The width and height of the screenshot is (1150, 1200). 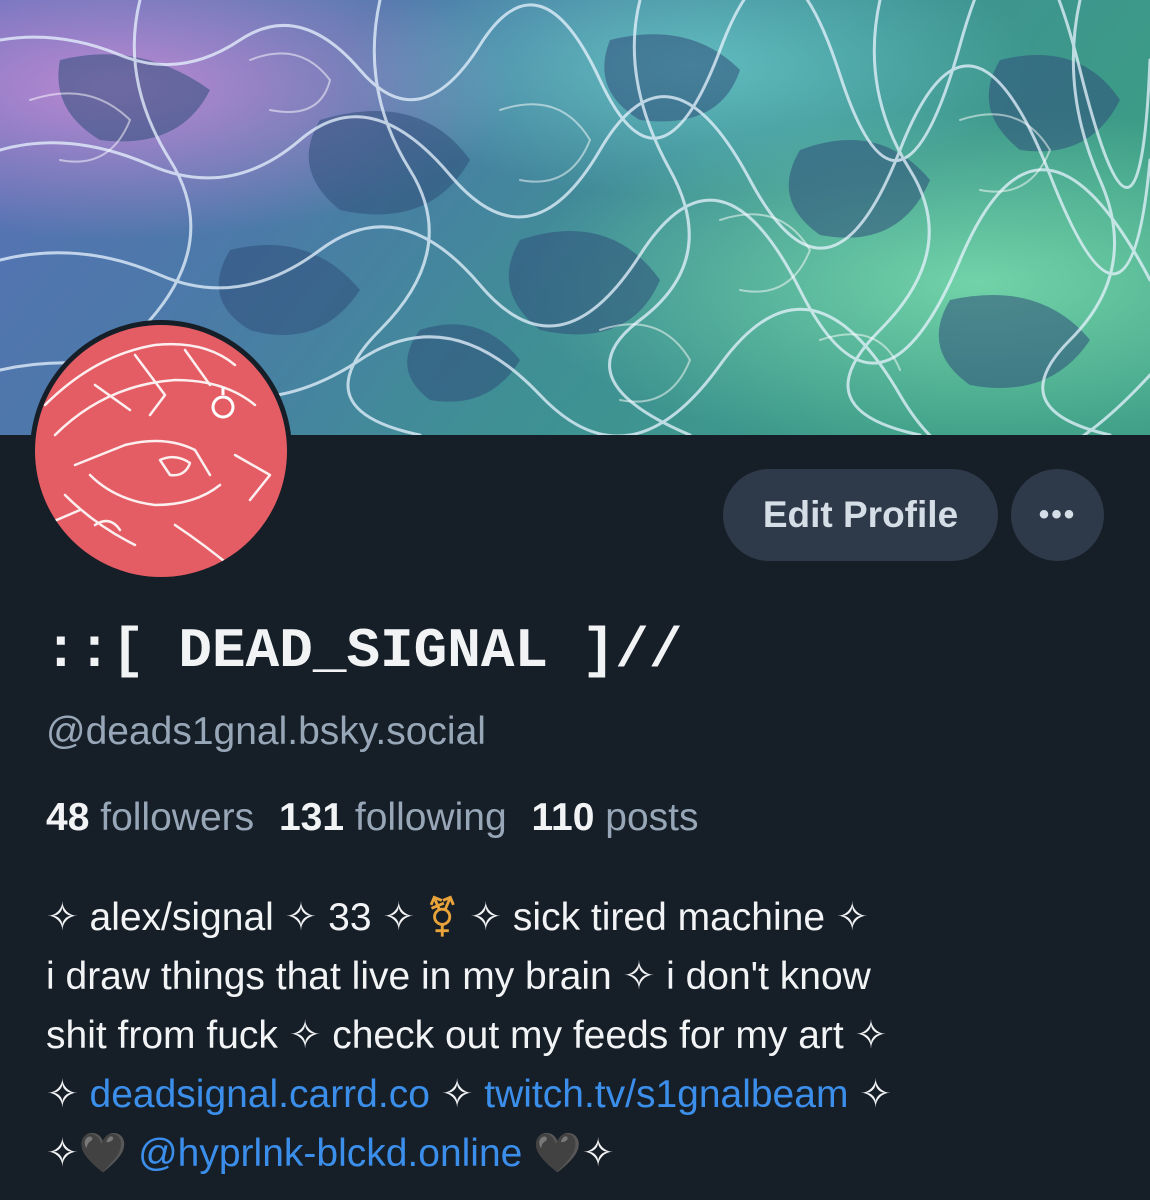 What do you see at coordinates (442, 917) in the screenshot?
I see `transgender-symbol-icon: ⚧` at bounding box center [442, 917].